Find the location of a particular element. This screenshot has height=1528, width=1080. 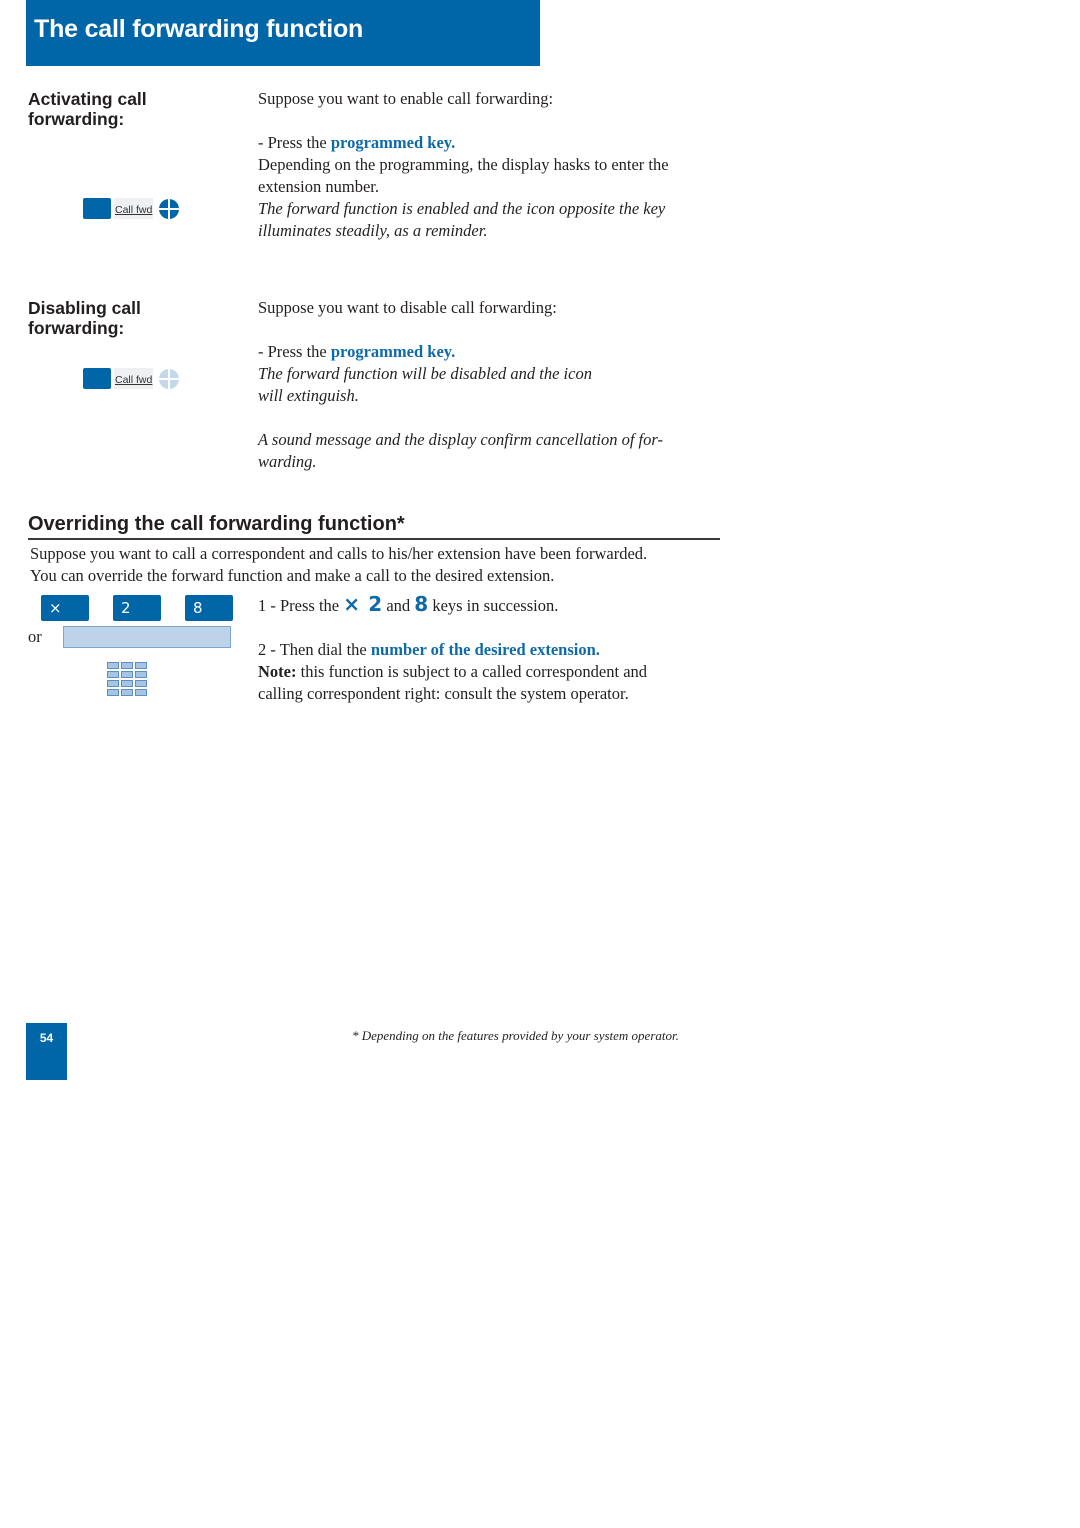

call-fwd-key-inactive: Call fwd is located at coordinates (131, 378).